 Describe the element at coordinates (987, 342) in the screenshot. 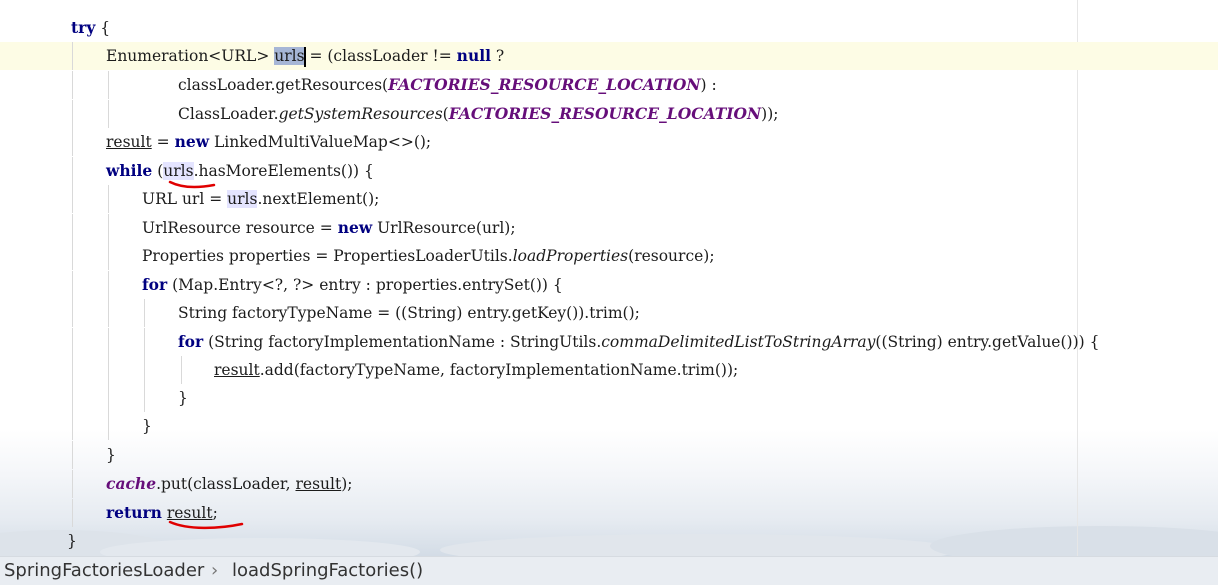

I see `code-text: ((String) entry.getValue())) {` at that location.